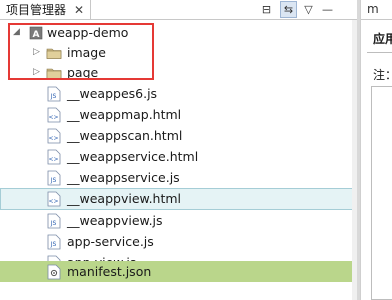  I want to click on tree-item-file: <> __weappmap.html, so click(178, 115).